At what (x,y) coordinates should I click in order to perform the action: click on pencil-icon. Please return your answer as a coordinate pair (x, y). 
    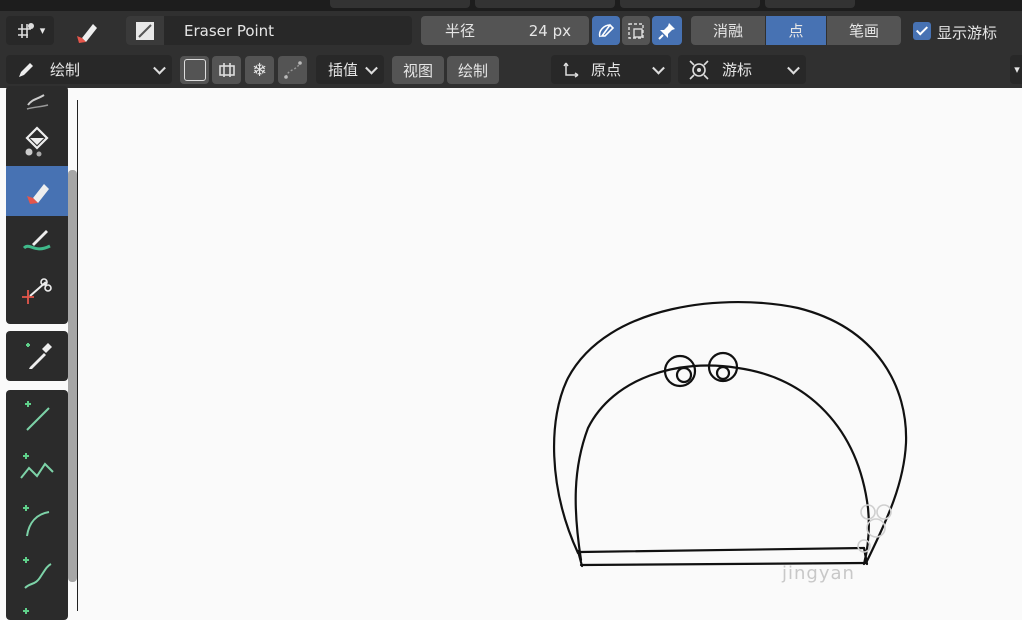
    Looking at the image, I should click on (26, 69).